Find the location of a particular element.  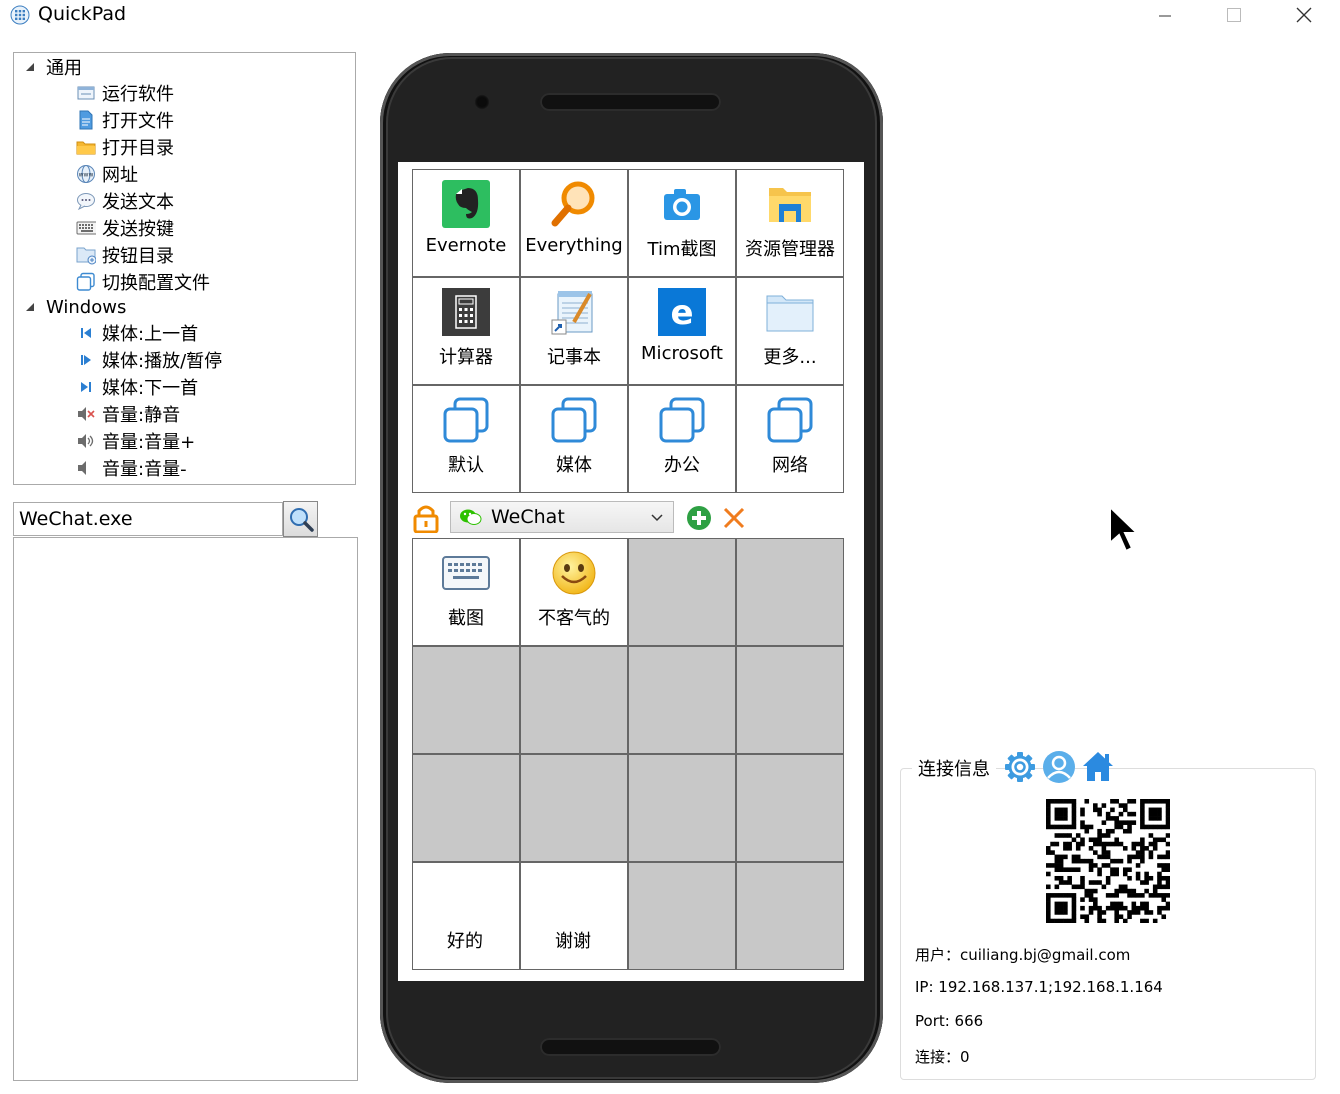

search-input is located at coordinates (148, 519).